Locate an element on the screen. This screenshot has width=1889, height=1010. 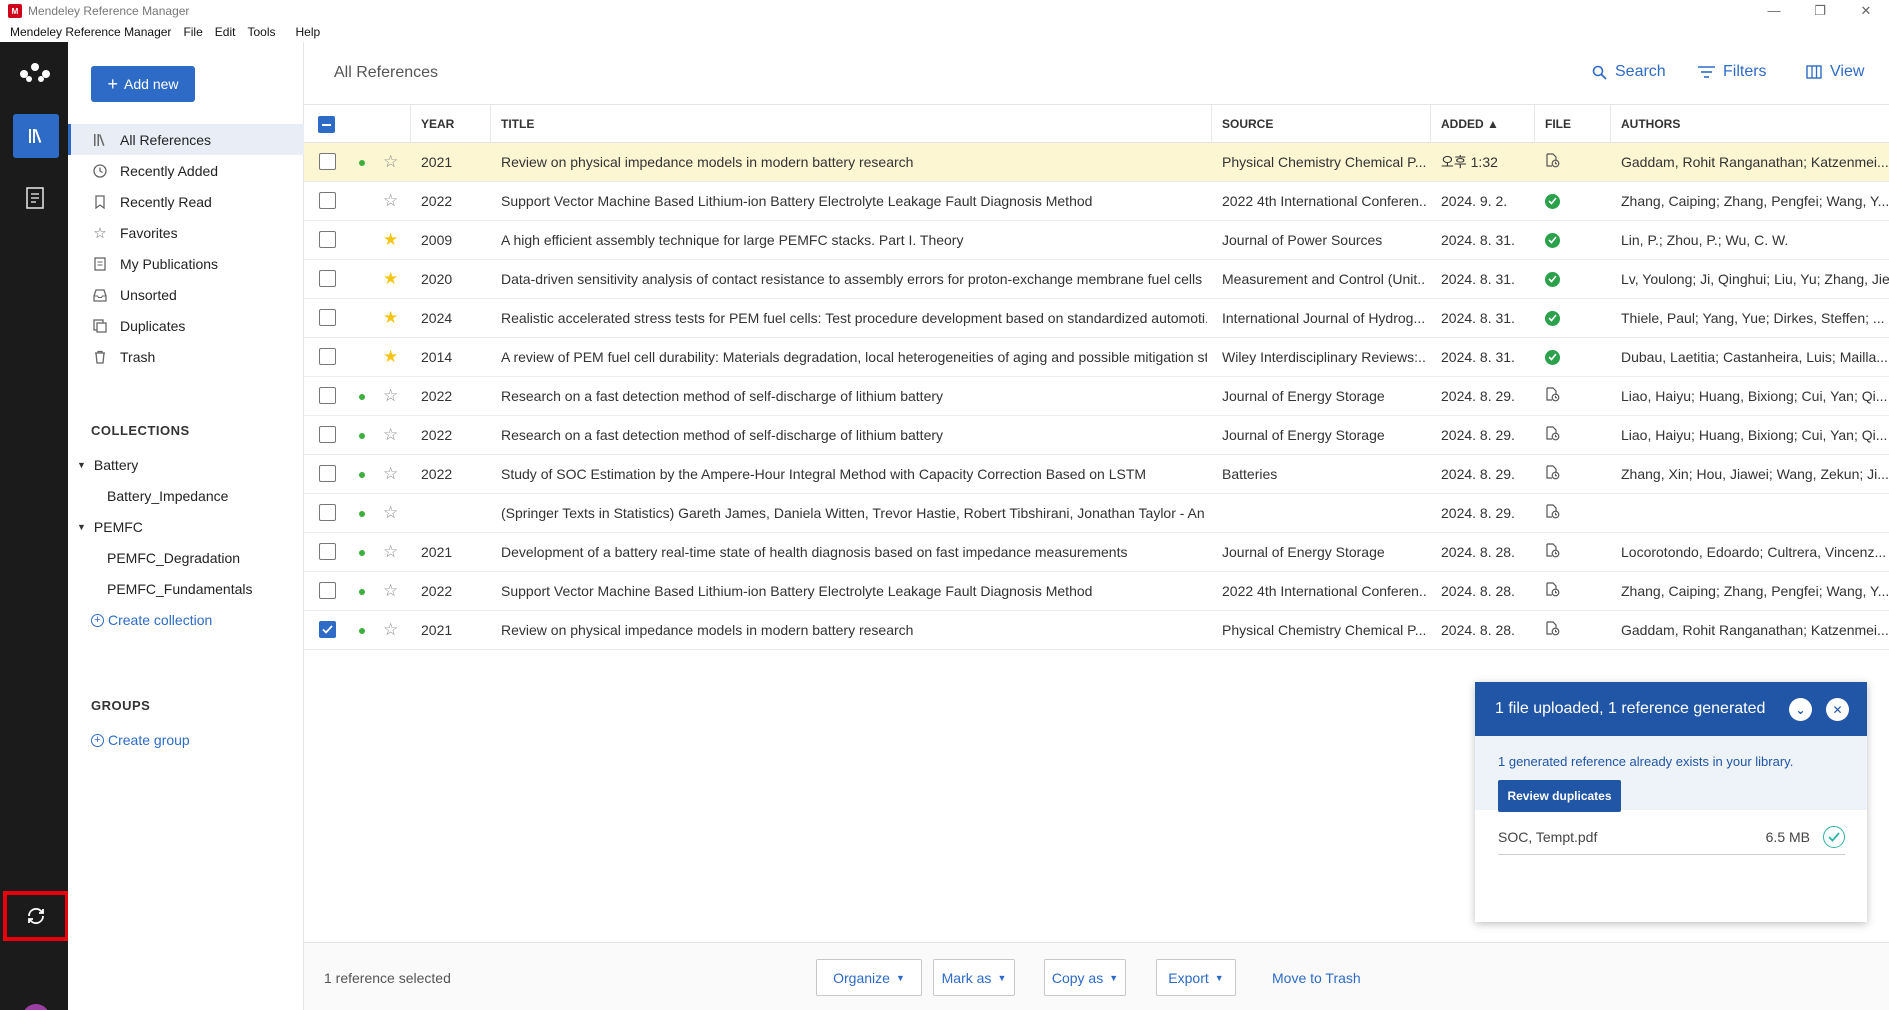
mendeley-logo-icon is located at coordinates (35, 72).